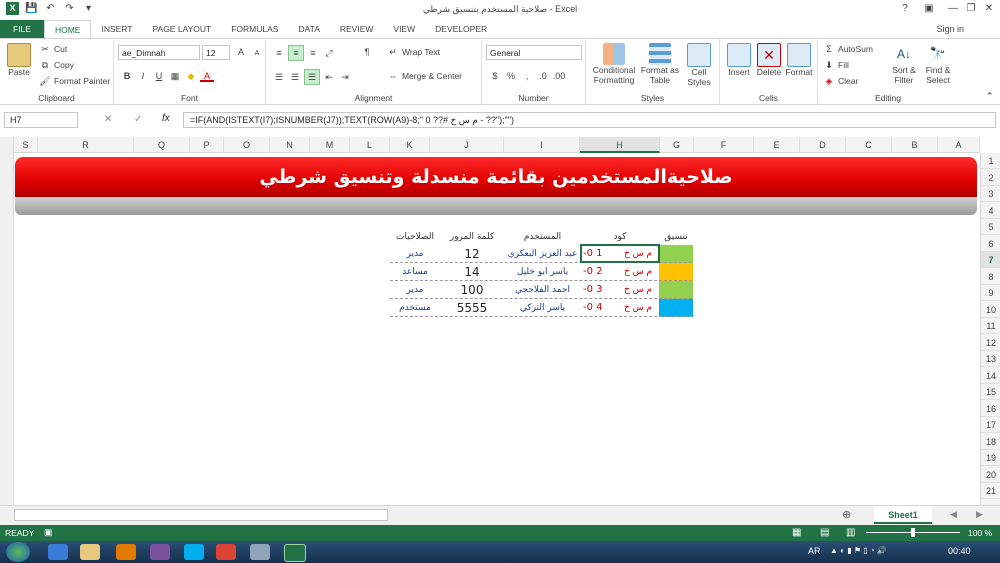 This screenshot has height=563, width=1000. Describe the element at coordinates (207, 145) in the screenshot. I see `column-header-p: P` at that location.